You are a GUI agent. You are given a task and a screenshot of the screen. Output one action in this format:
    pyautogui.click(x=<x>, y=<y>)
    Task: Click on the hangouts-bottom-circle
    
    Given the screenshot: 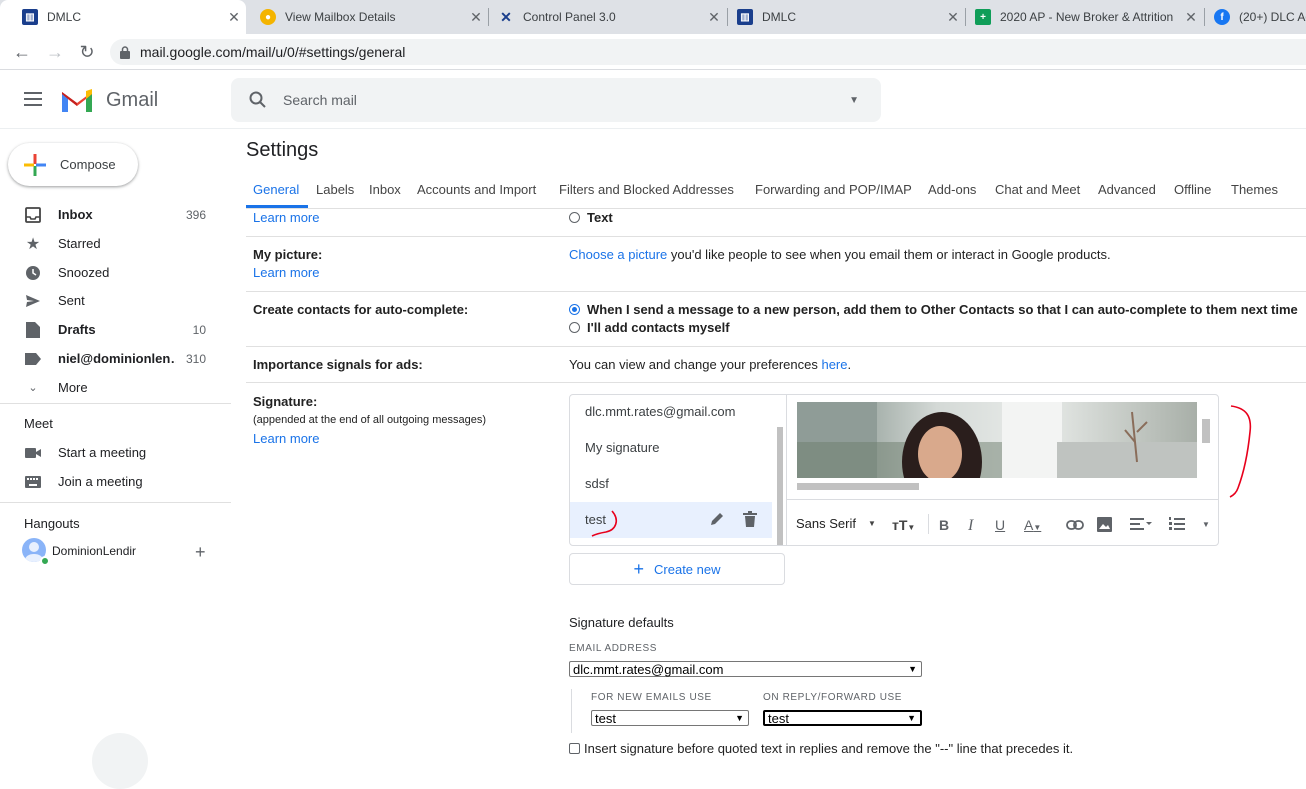 What is the action you would take?
    pyautogui.click(x=120, y=761)
    